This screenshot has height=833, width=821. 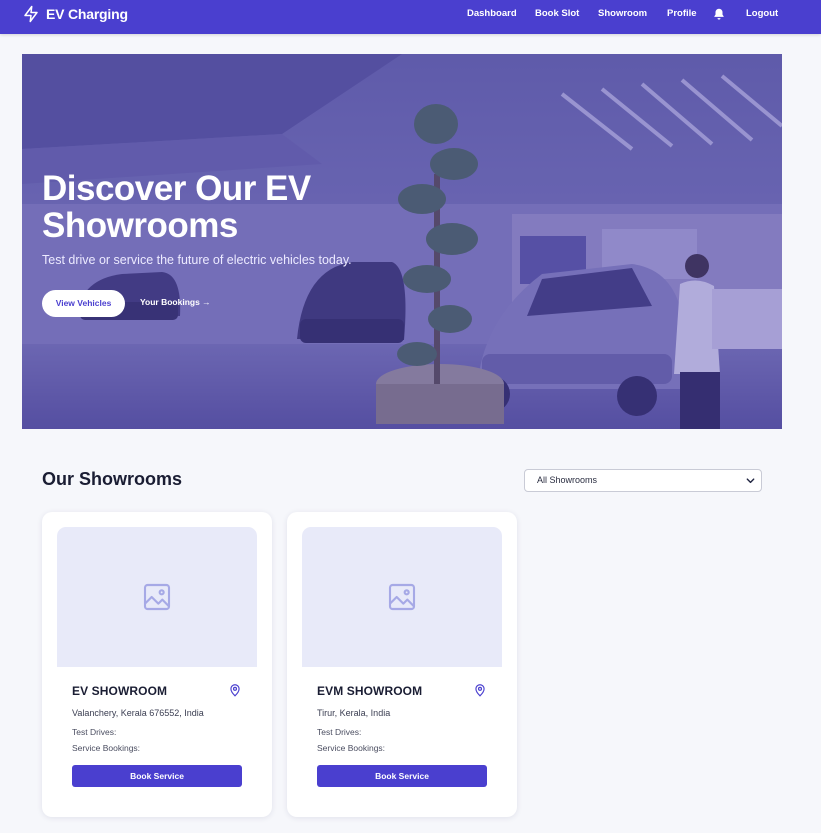 What do you see at coordinates (175, 302) in the screenshot?
I see `your-bookings-link: Your Bookings →` at bounding box center [175, 302].